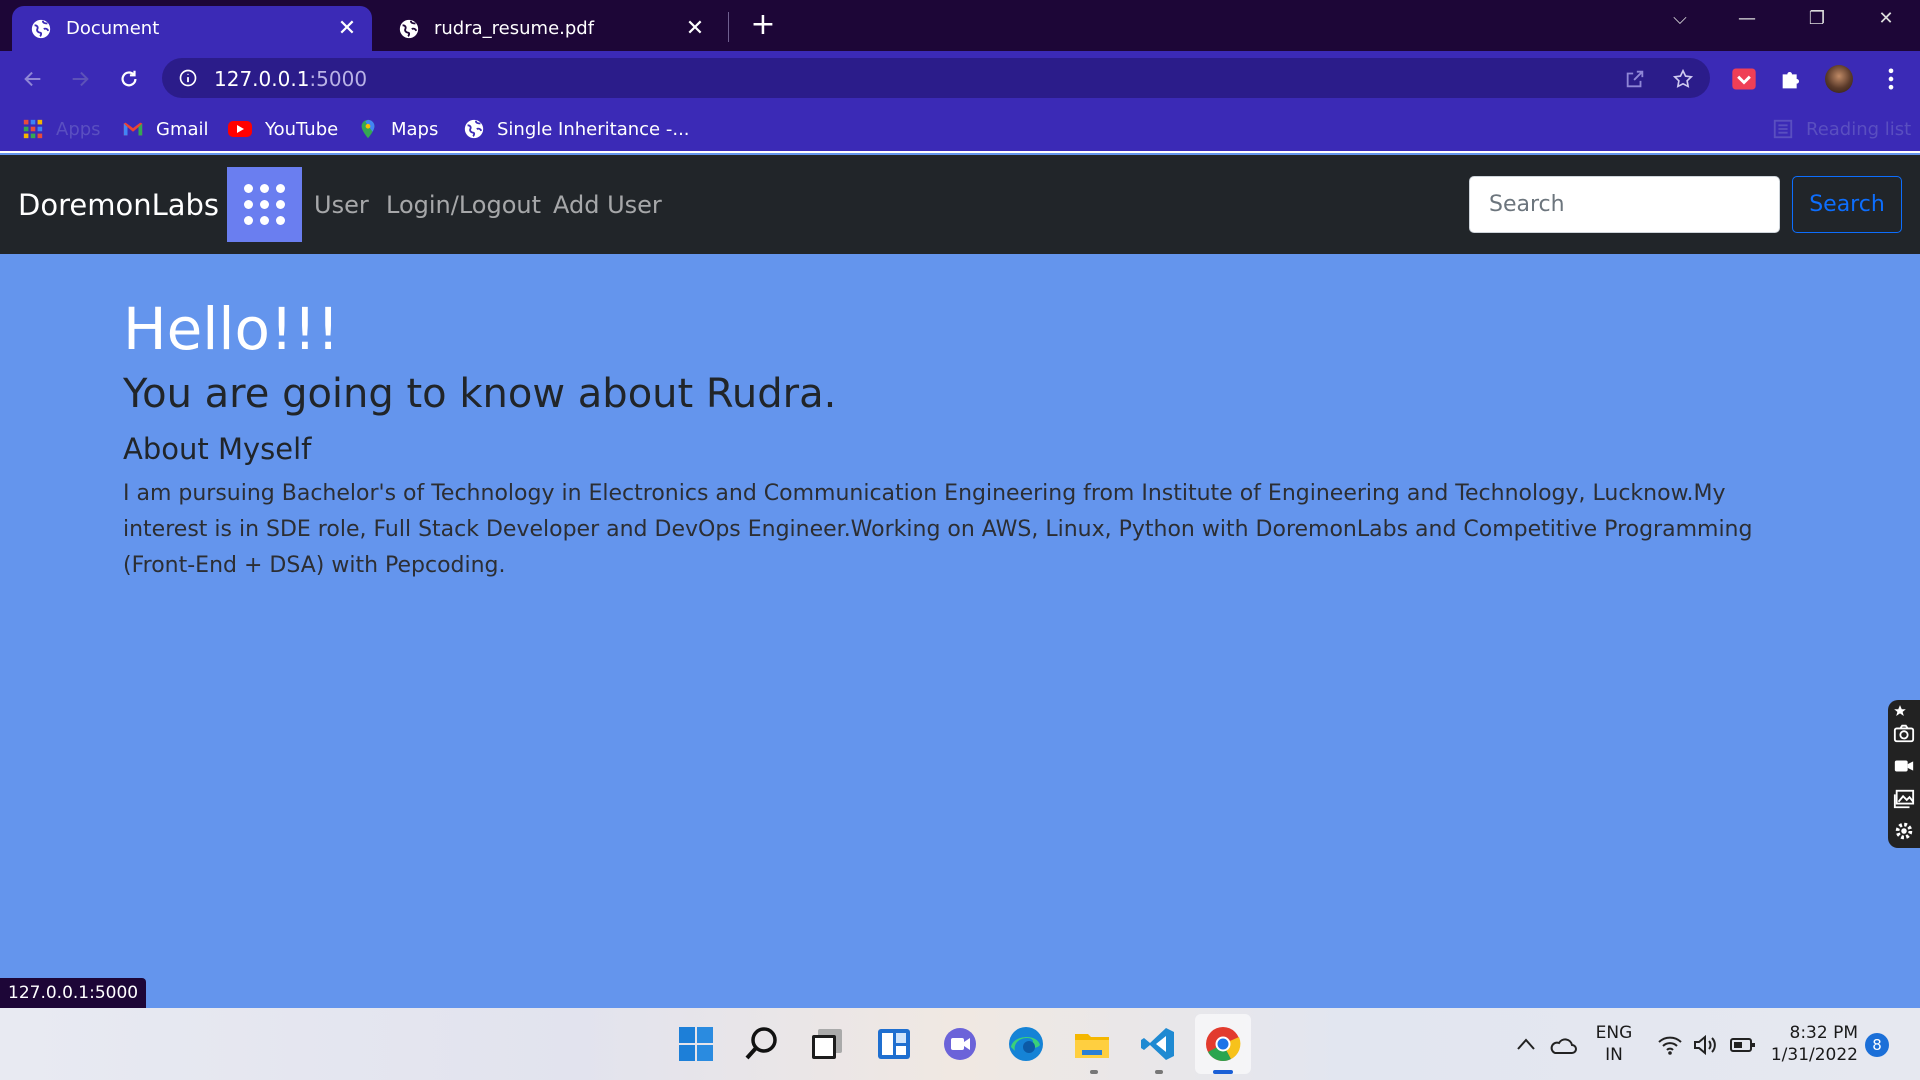  Describe the element at coordinates (1792, 79) in the screenshot. I see `extensions-puzzle-icon` at that location.